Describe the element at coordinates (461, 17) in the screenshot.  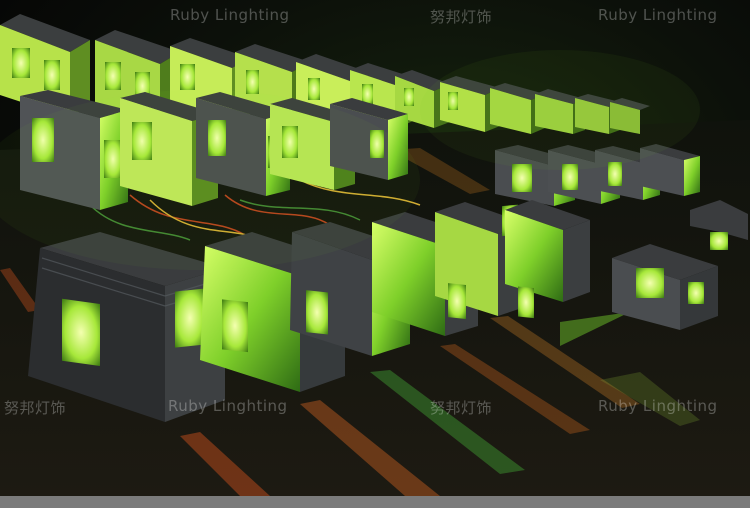
I see `watermark-top-cn: 努邦灯饰` at that location.